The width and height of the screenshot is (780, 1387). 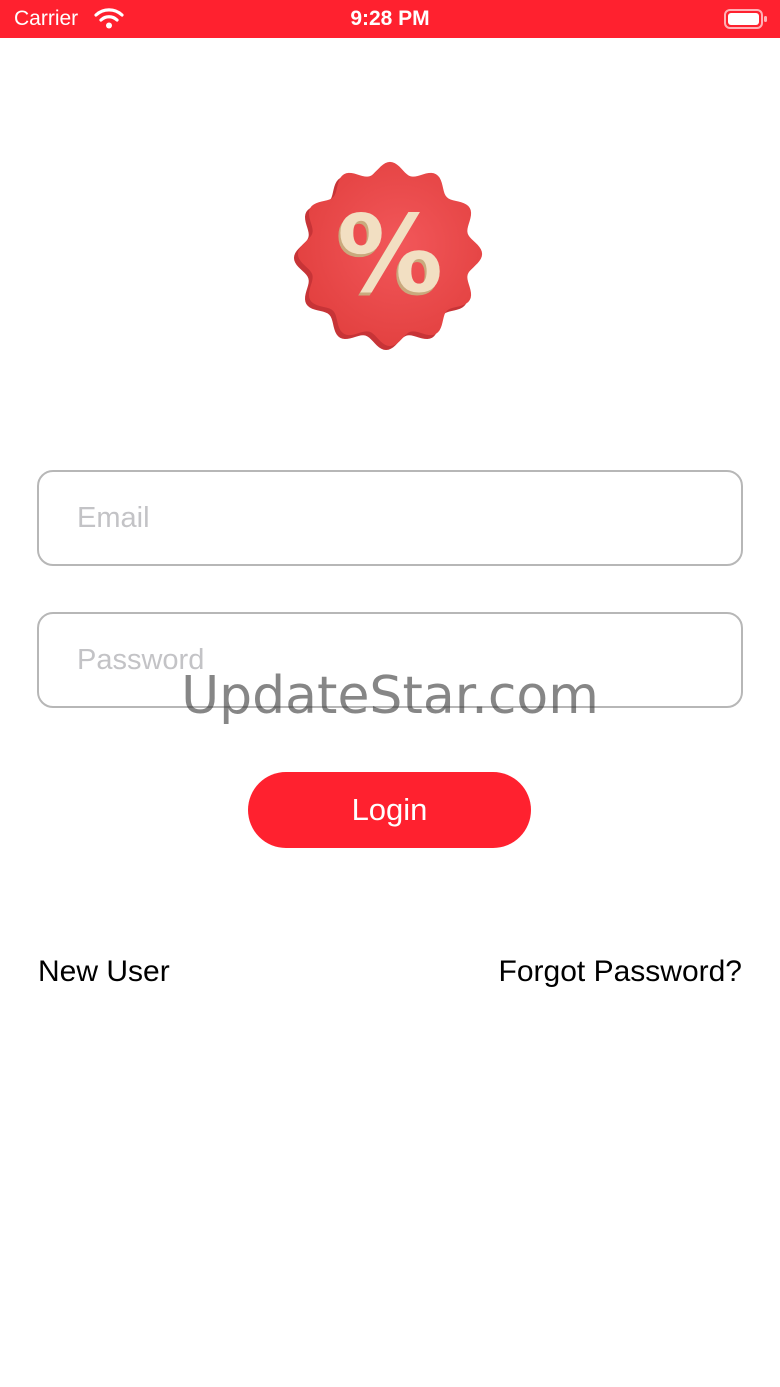 I want to click on email-input, so click(x=390, y=518).